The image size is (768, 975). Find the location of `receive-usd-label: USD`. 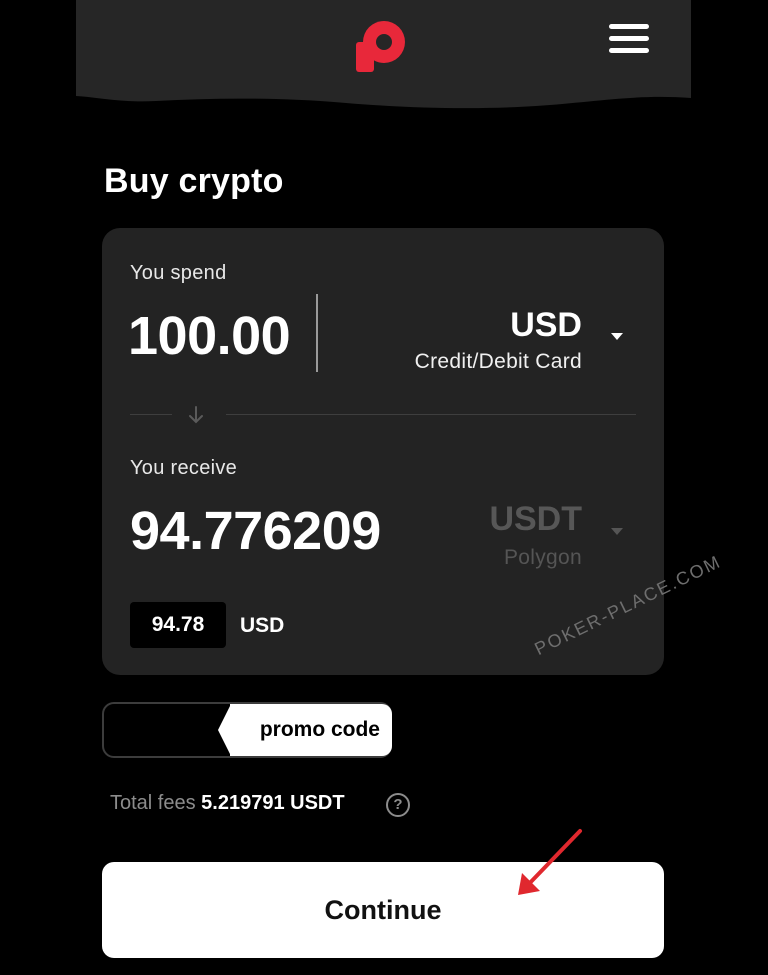

receive-usd-label: USD is located at coordinates (262, 625).